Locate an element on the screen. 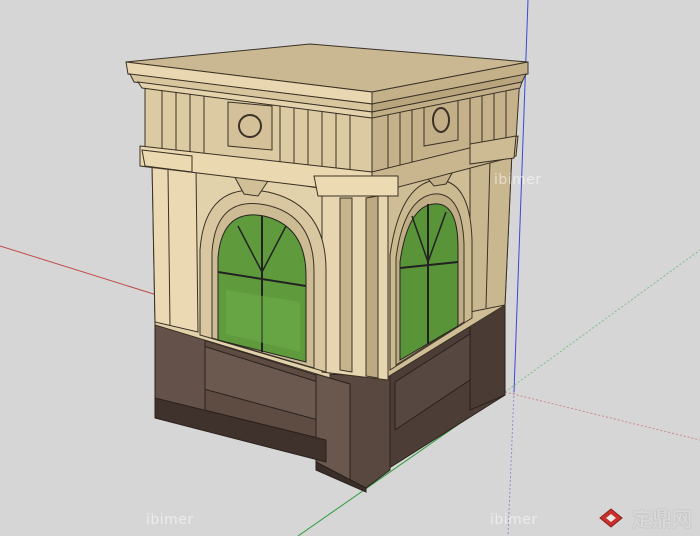  red-axis is located at coordinates (80, 271).